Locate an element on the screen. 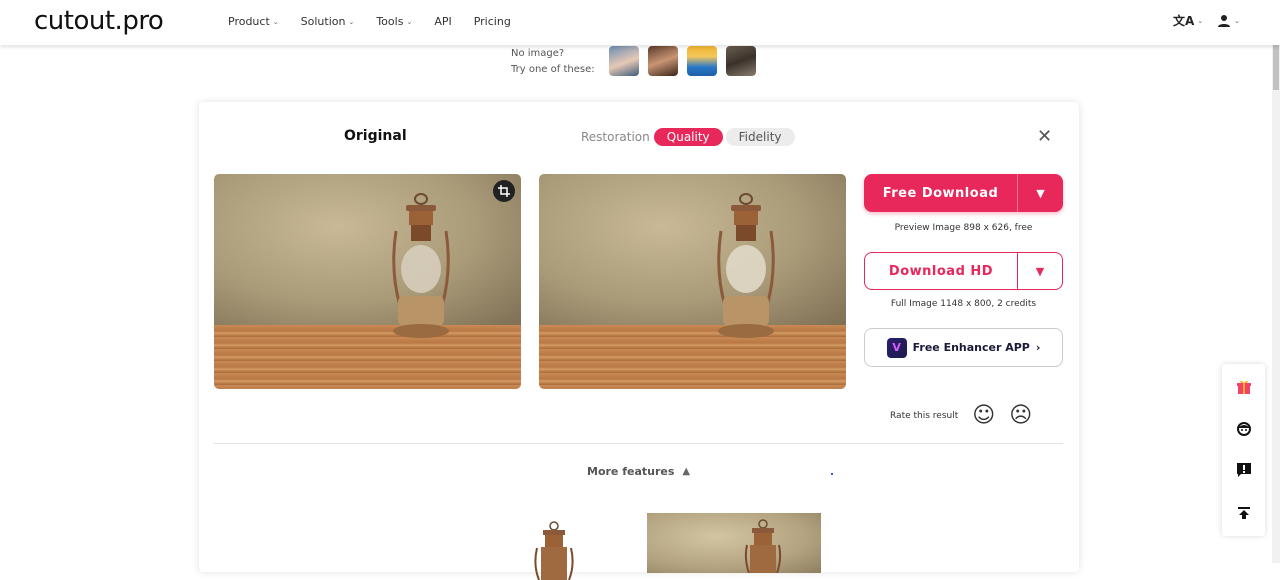  free-enhancer-app-button: V Free Enhancer APP › is located at coordinates (963, 347).